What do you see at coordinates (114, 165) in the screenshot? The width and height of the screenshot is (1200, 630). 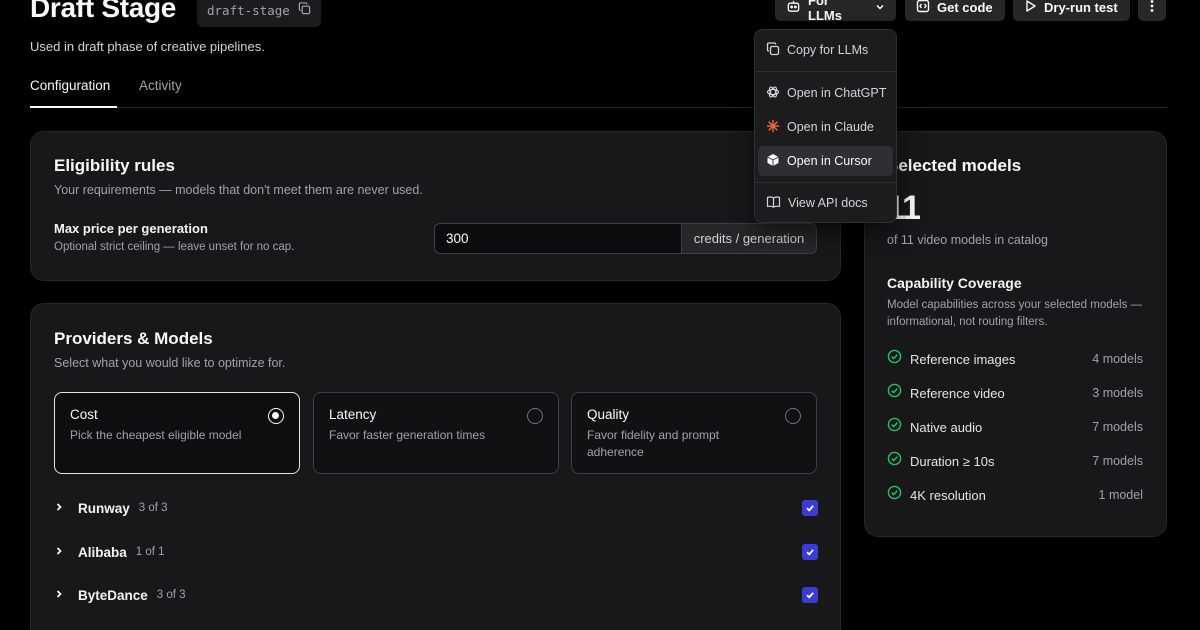 I see `eligibility-title: Eligibility rules` at bounding box center [114, 165].